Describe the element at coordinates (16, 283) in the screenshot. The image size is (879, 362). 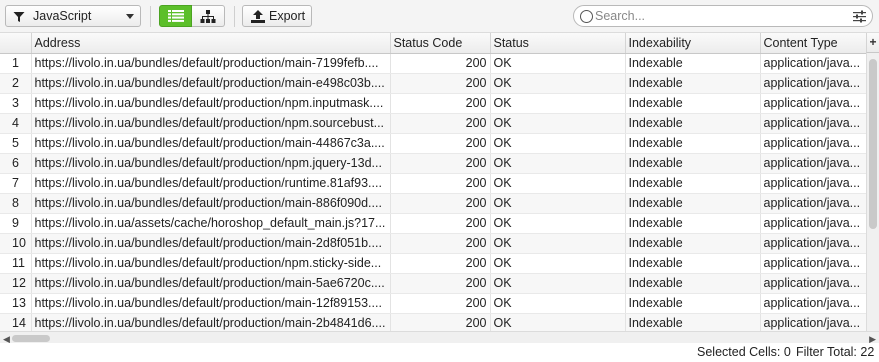
I see `row-number: 12` at that location.